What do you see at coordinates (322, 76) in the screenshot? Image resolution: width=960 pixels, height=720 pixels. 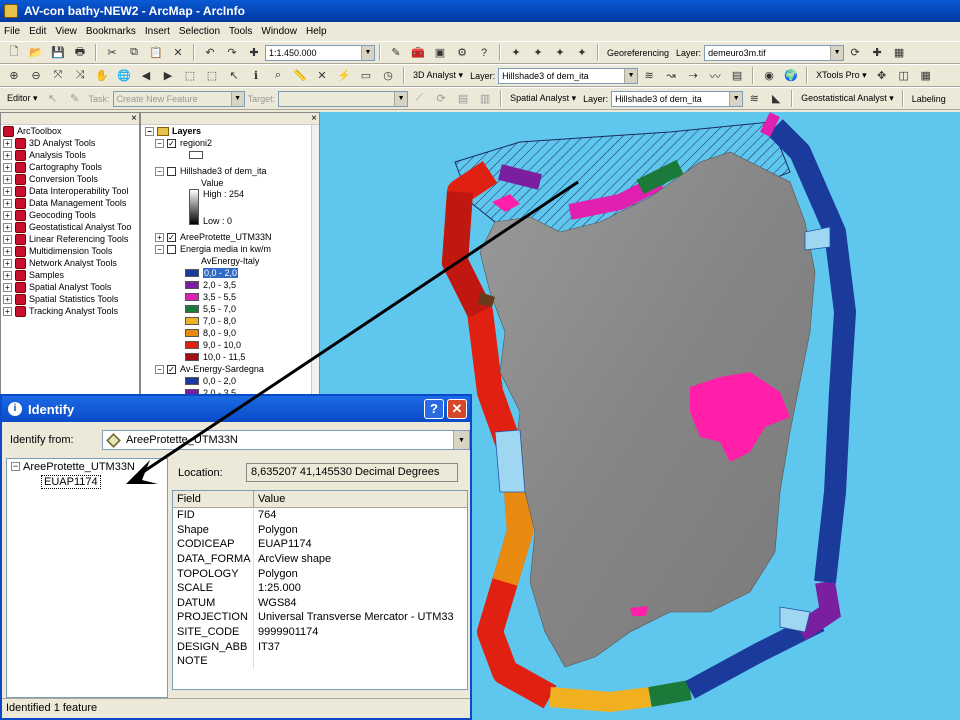 I see `goto-xy-icon: ✕` at bounding box center [322, 76].